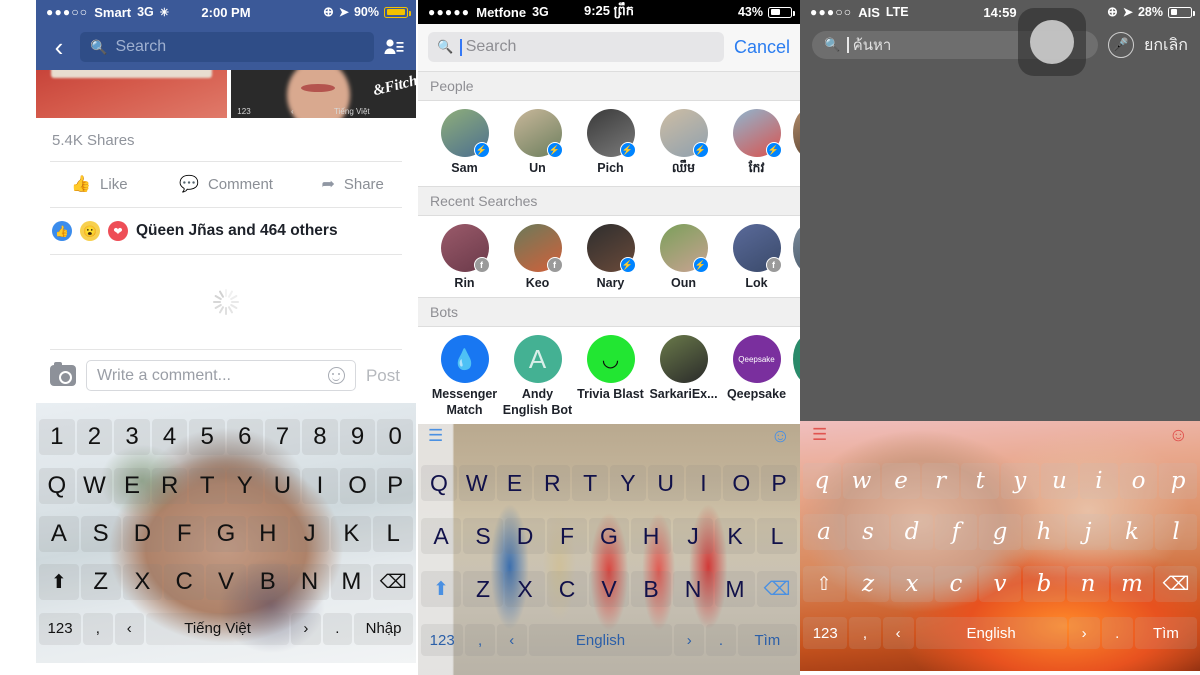  What do you see at coordinates (956, 532) in the screenshot?
I see `key-f: f` at bounding box center [956, 532].